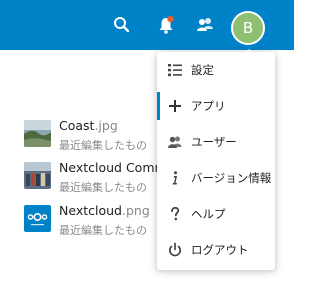 Image resolution: width=320 pixels, height=289 pixels. What do you see at coordinates (170, 19) in the screenshot?
I see `notification-badge-icon` at bounding box center [170, 19].